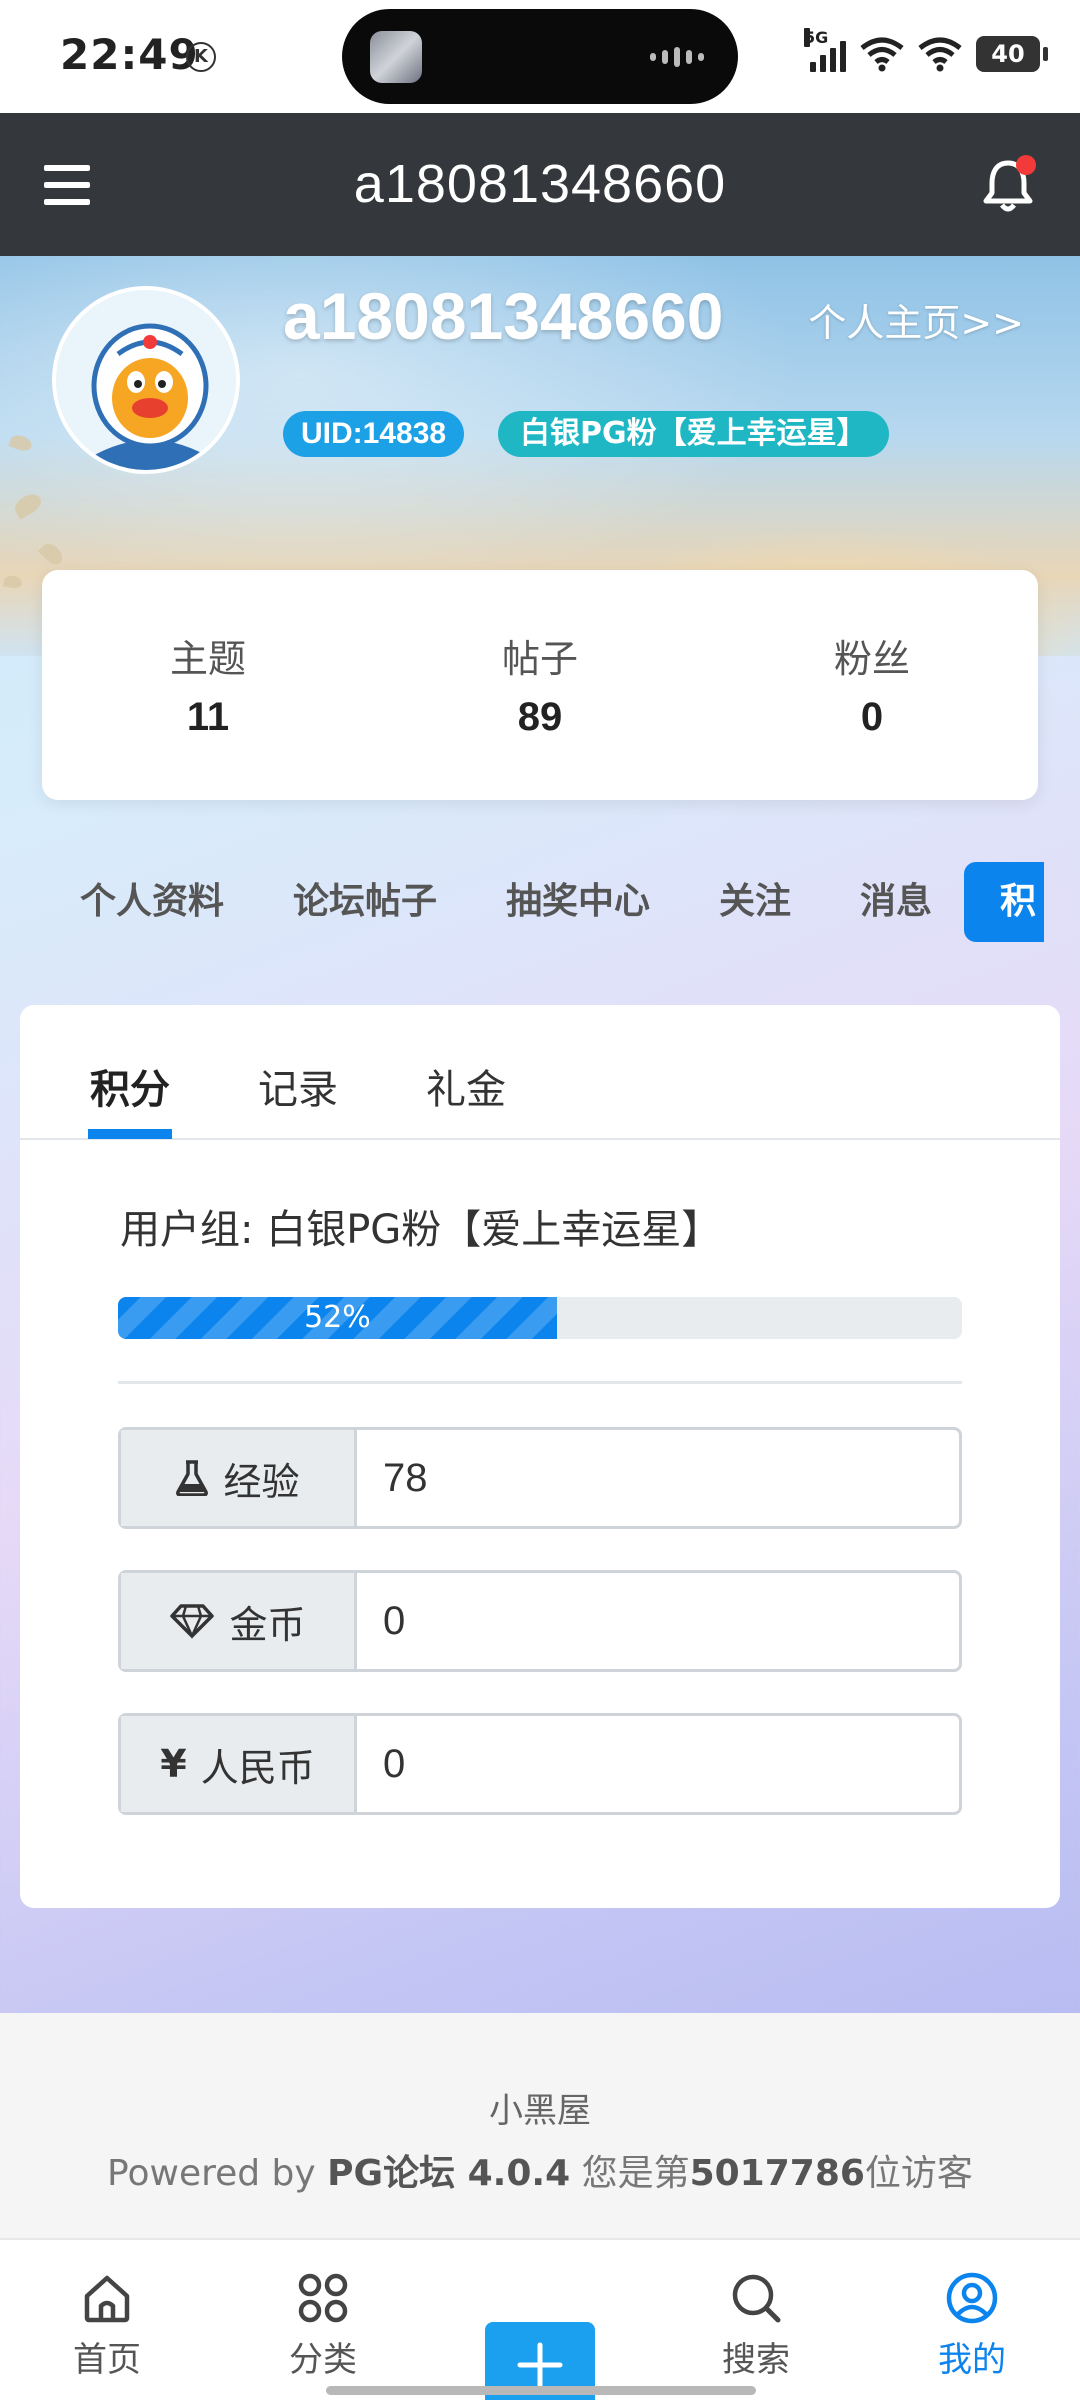 This screenshot has height=2400, width=1080. Describe the element at coordinates (825, 50) in the screenshot. I see `signal-icon: 5G` at that location.